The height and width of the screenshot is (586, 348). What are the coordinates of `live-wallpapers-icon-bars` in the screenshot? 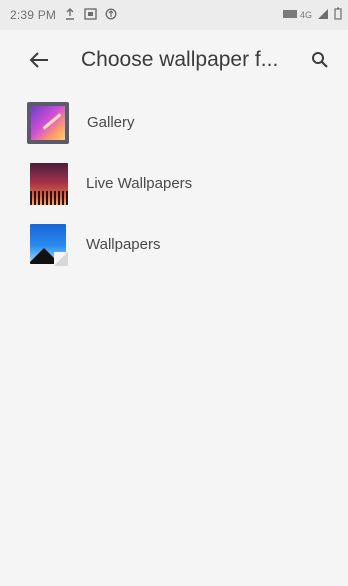 It's located at (49, 197).